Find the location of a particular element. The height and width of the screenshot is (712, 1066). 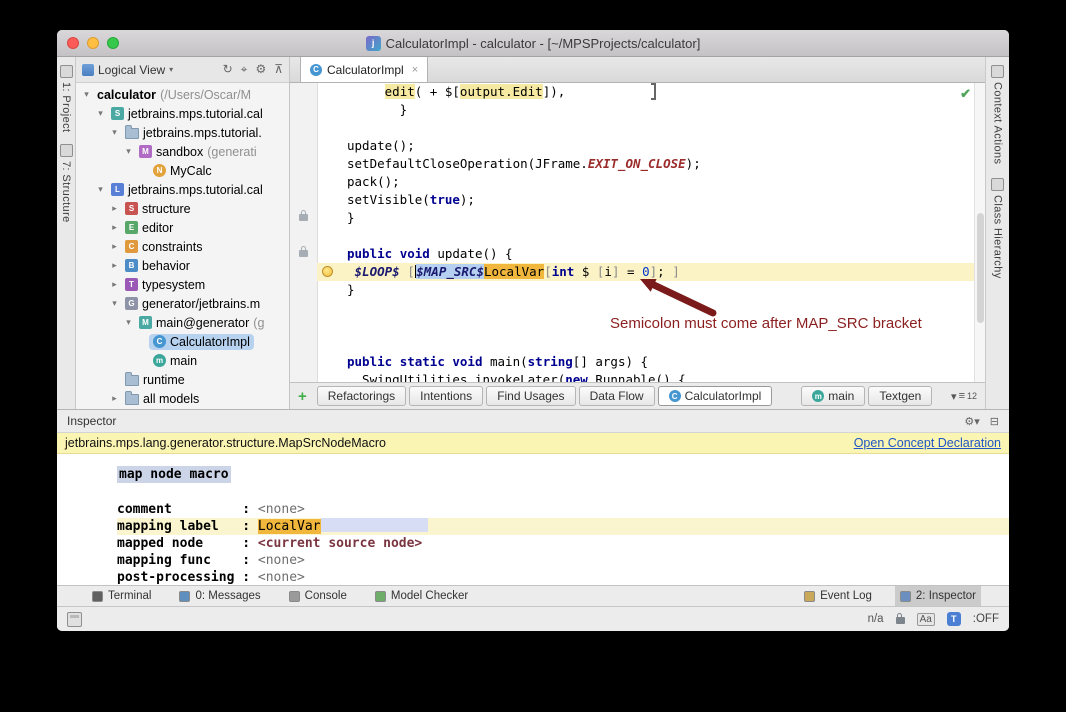

tree-item-calculatorimpl: C CalculatorImpl is located at coordinates (182, 341).